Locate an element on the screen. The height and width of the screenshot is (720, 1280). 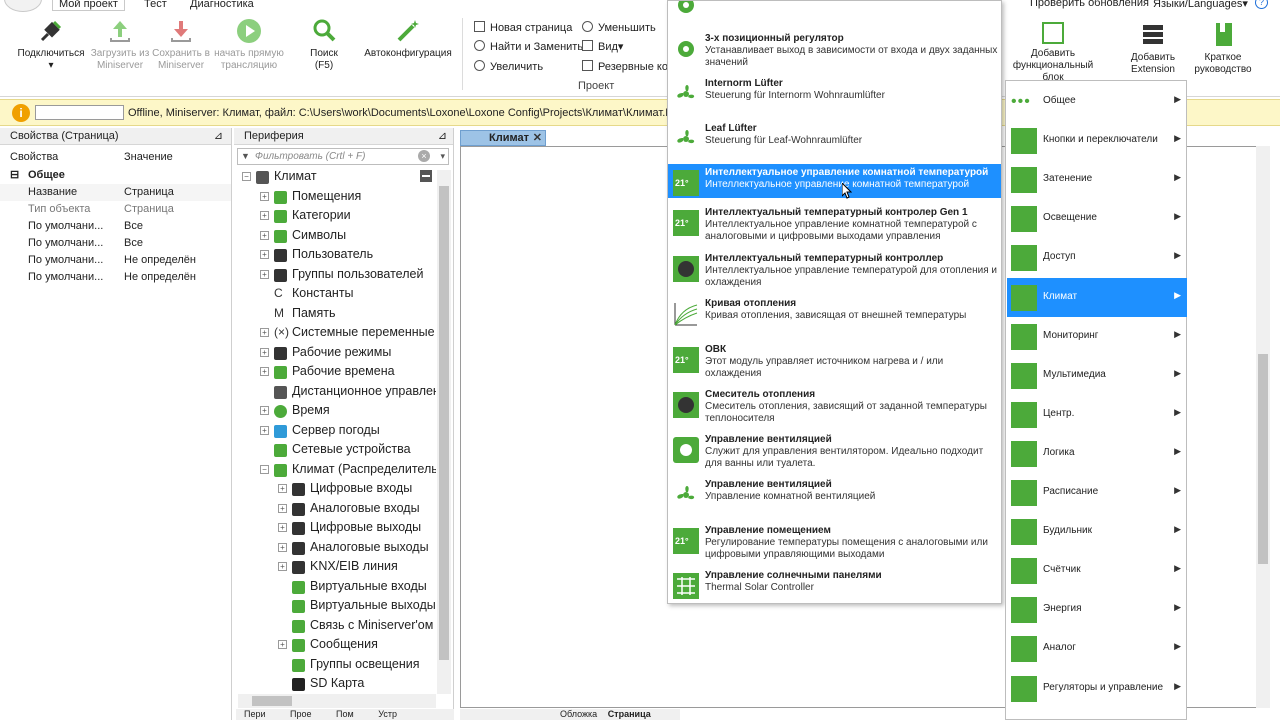
tree-item: Связь с Miniserver'ом is located at coordinates (337, 626).